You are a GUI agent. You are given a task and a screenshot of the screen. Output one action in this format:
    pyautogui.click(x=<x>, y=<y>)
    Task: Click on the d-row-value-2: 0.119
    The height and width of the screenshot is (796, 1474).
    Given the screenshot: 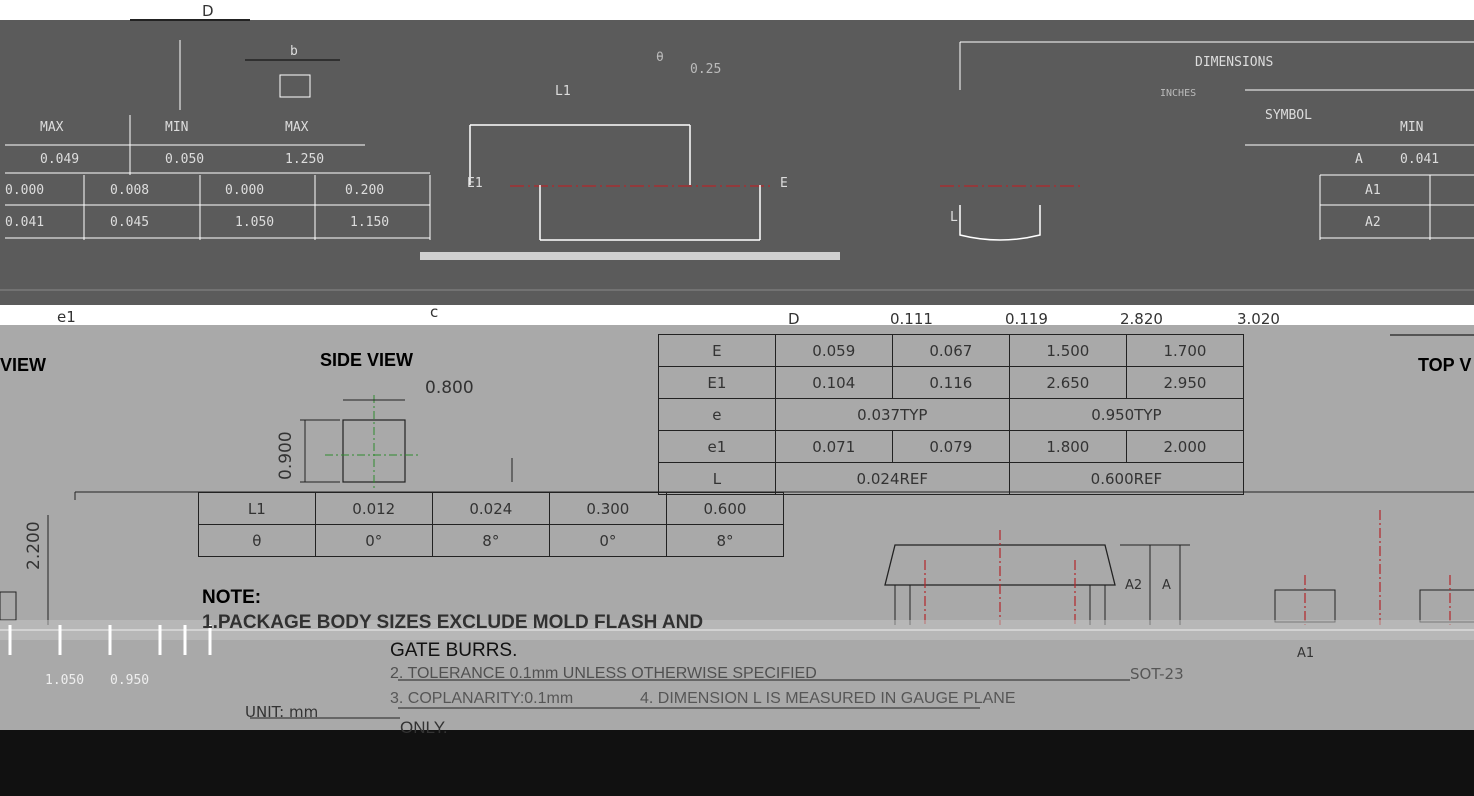 What is the action you would take?
    pyautogui.click(x=1026, y=319)
    